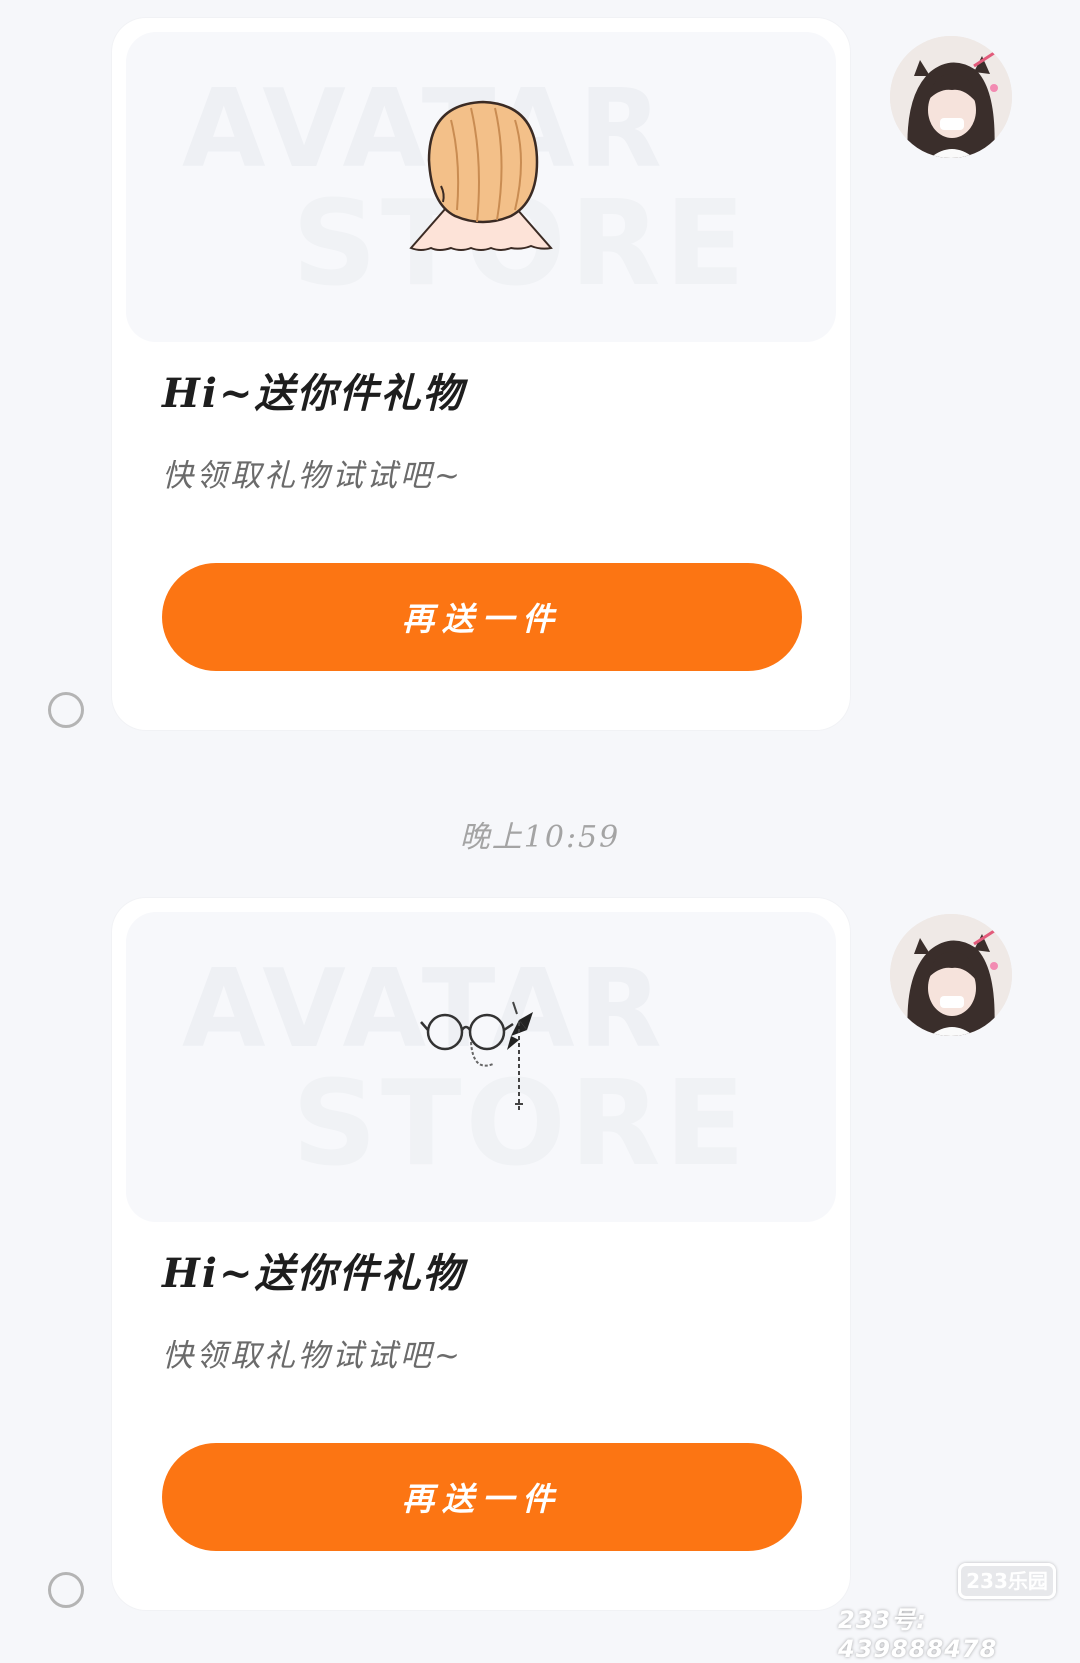  Describe the element at coordinates (1007, 1581) in the screenshot. I see `site-logo: 233乐园` at that location.